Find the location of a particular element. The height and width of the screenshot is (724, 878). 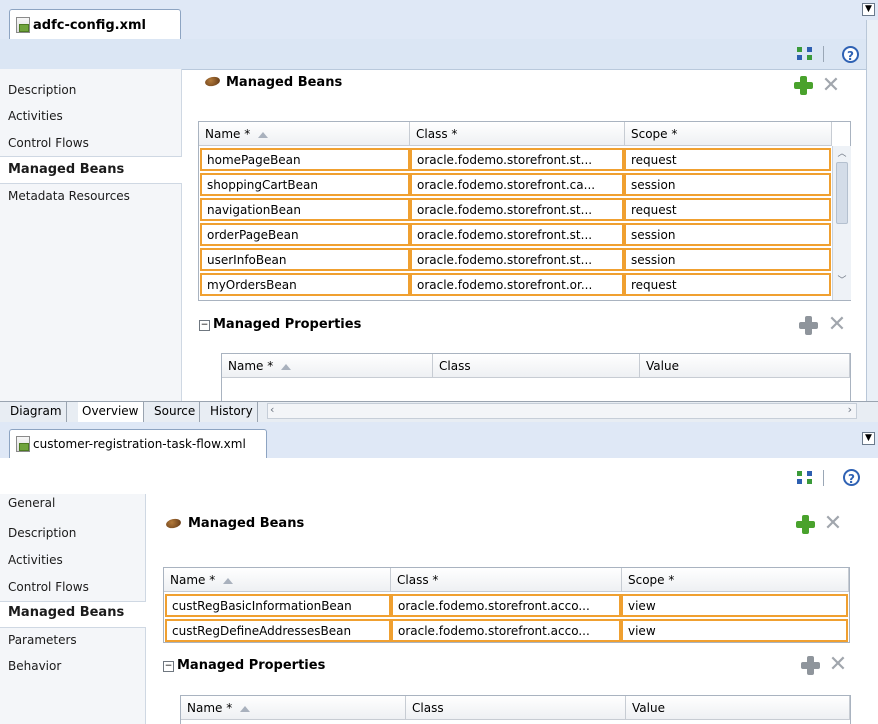

table-row-name: navigationBean is located at coordinates (305, 209).